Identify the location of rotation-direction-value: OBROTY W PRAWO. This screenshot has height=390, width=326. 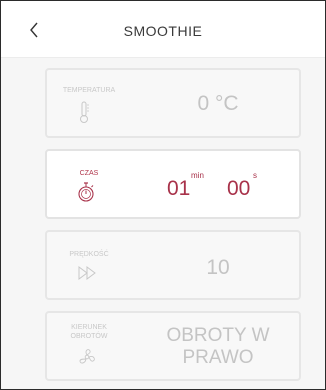
(218, 347).